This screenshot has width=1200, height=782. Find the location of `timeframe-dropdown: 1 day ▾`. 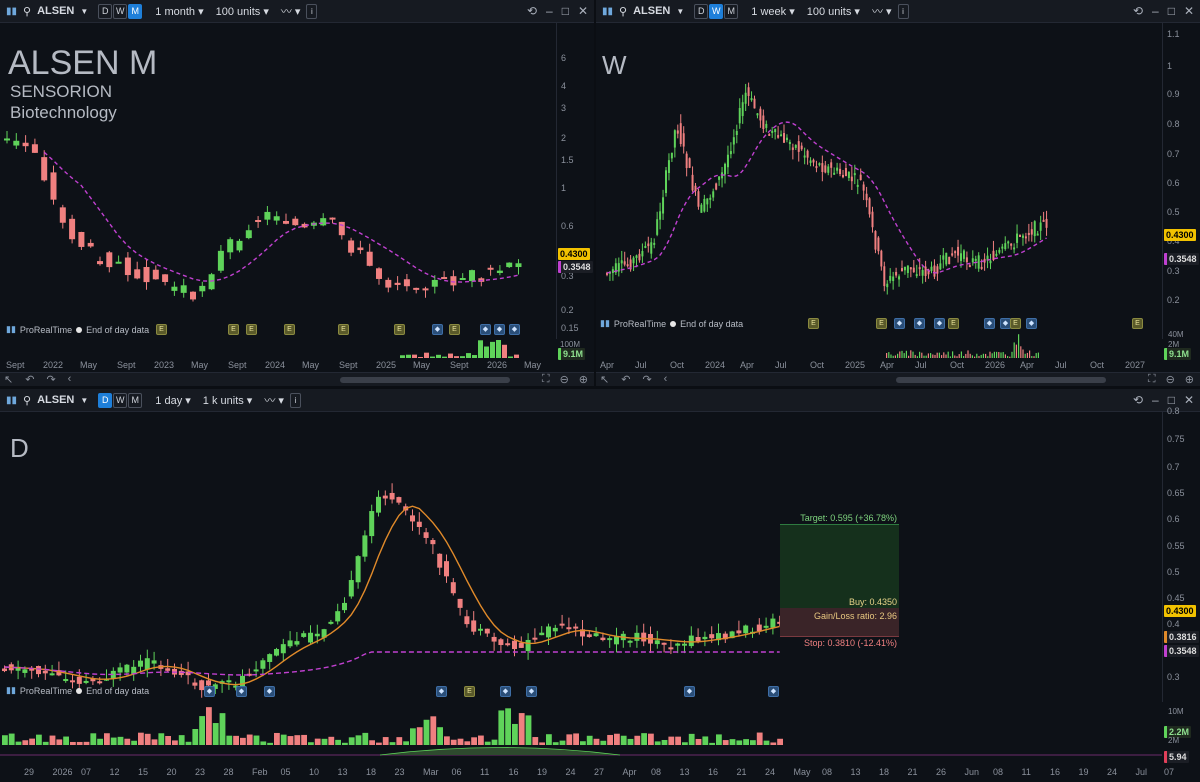

timeframe-dropdown: 1 day ▾ is located at coordinates (173, 400).